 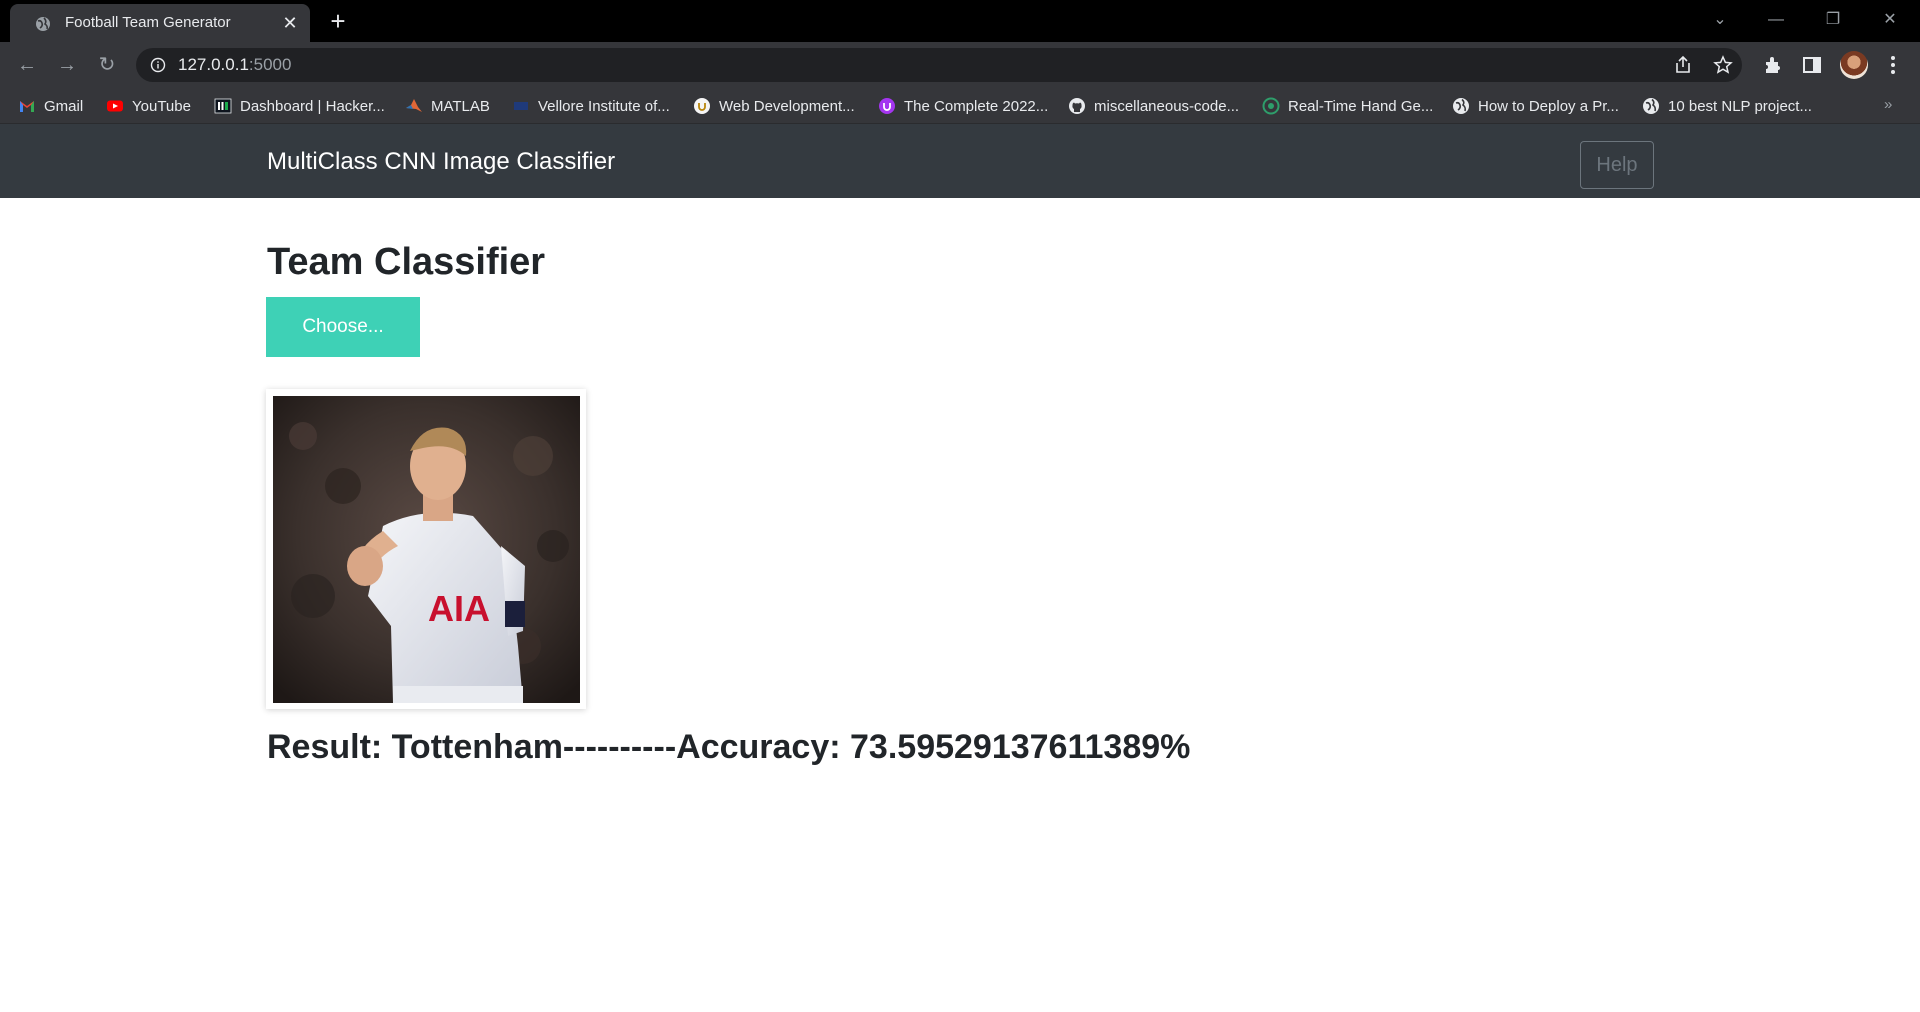 What do you see at coordinates (1617, 165) in the screenshot?
I see `help-button: Help` at bounding box center [1617, 165].